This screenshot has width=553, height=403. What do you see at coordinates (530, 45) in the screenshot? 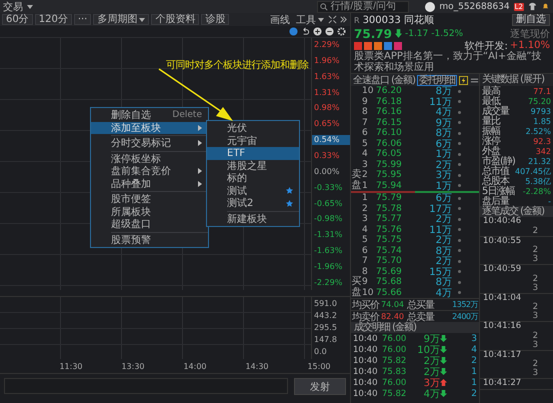
I see `sector-change: +1.10%` at bounding box center [530, 45].